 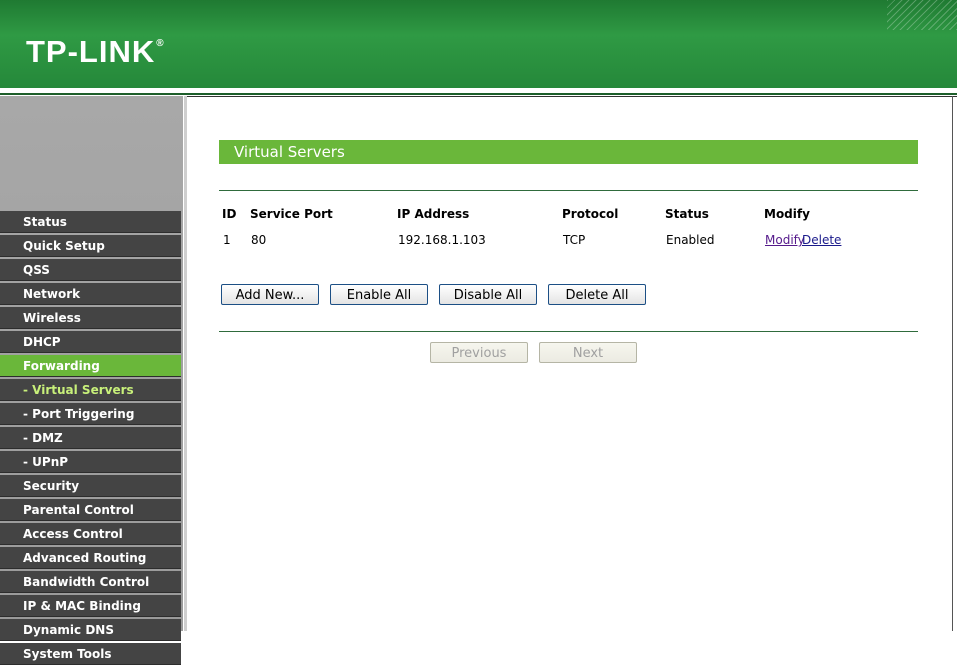 I want to click on sidebar-item-upnp: - UPnP, so click(x=90, y=462).